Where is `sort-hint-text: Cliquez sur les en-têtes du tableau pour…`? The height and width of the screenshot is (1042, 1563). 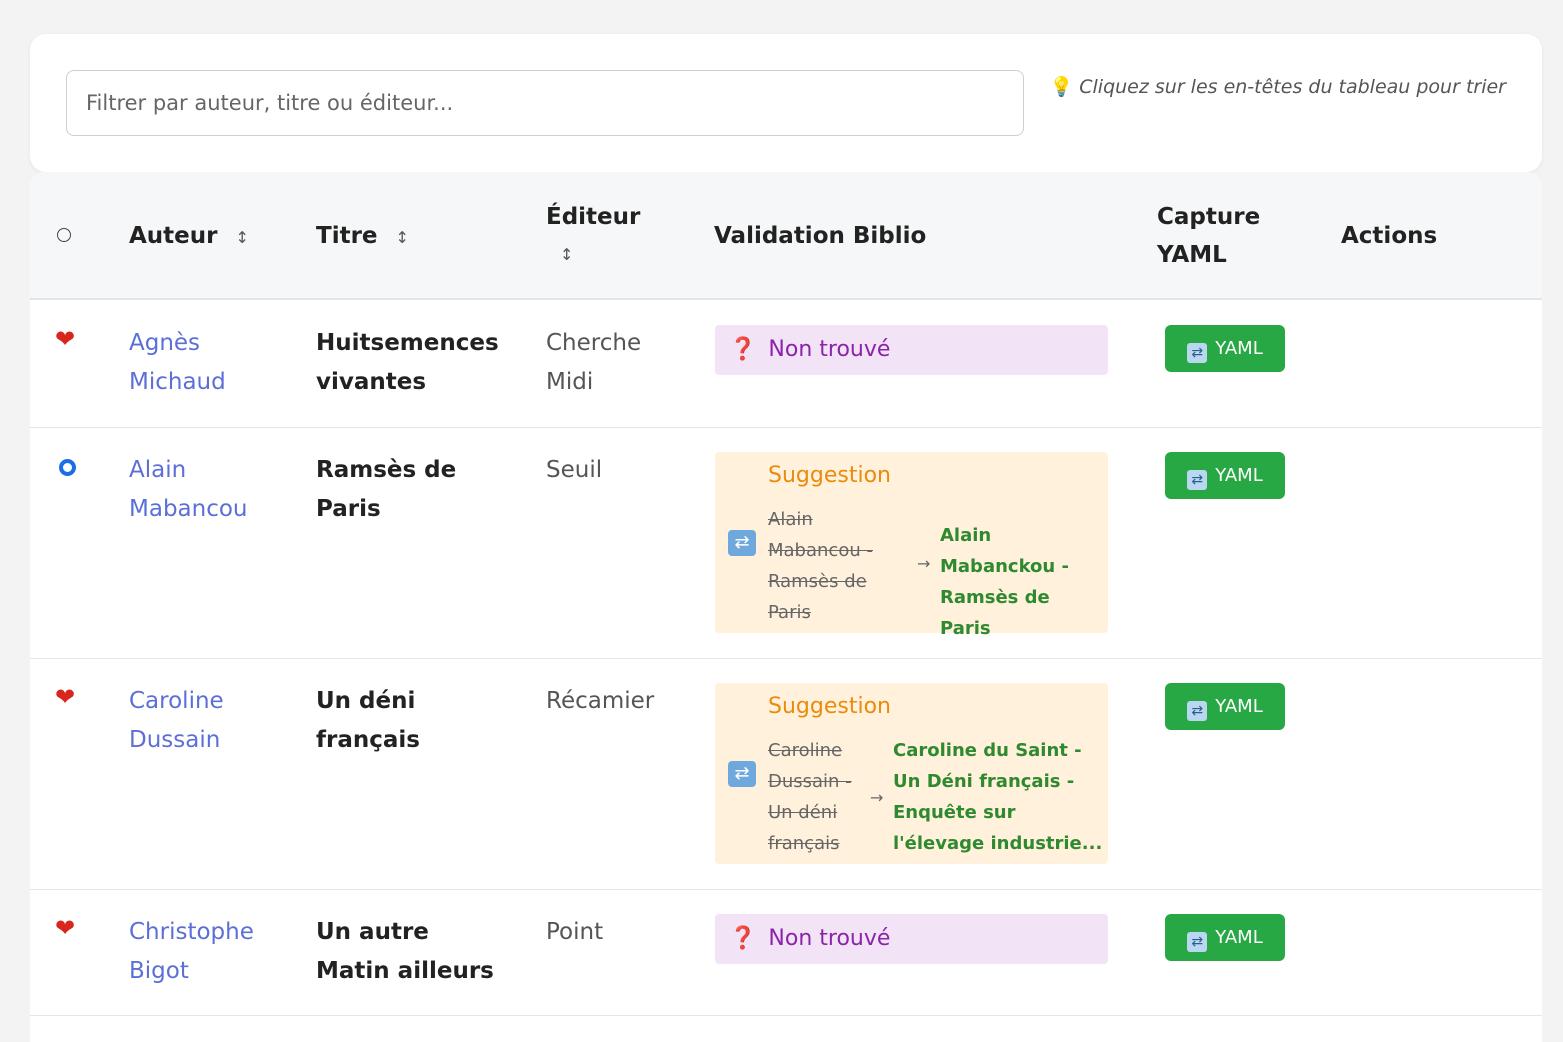 sort-hint-text: Cliquez sur les en-têtes du tableau pour… is located at coordinates (1292, 87).